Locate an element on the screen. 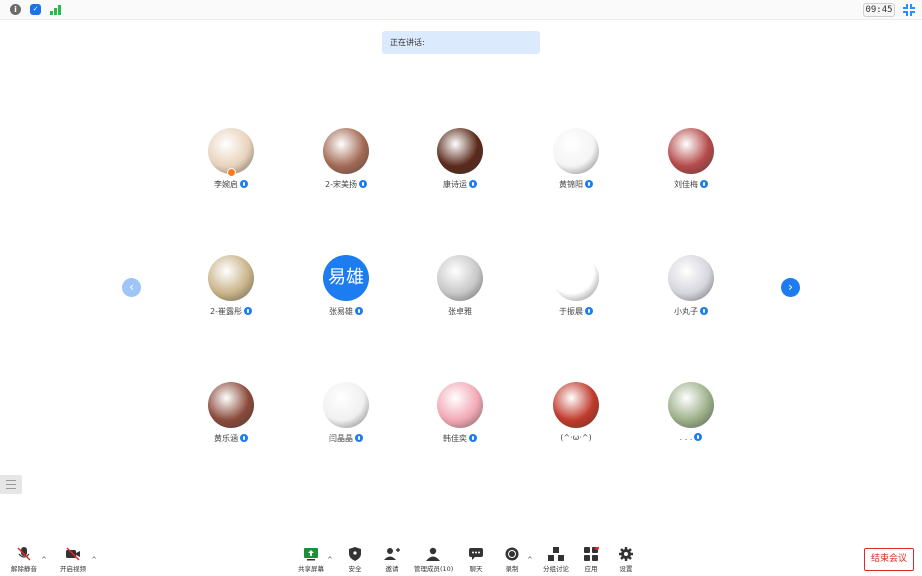 This screenshot has width=922, height=576. participant-tile: 2-宋美扬 is located at coordinates (346, 168).